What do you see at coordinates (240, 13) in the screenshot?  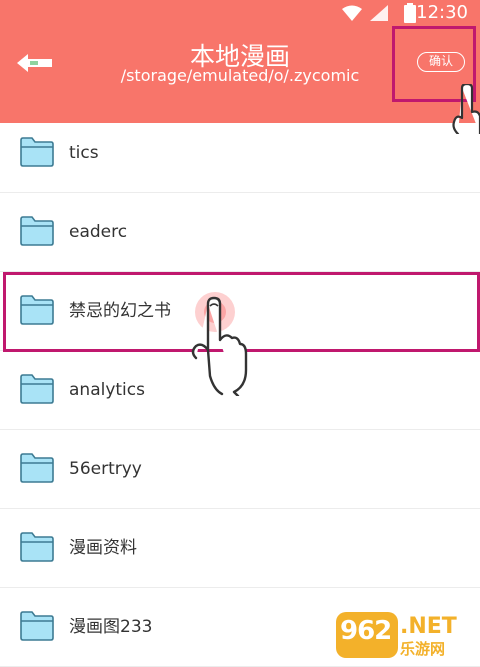 I see `status-bar: 12:30` at bounding box center [240, 13].